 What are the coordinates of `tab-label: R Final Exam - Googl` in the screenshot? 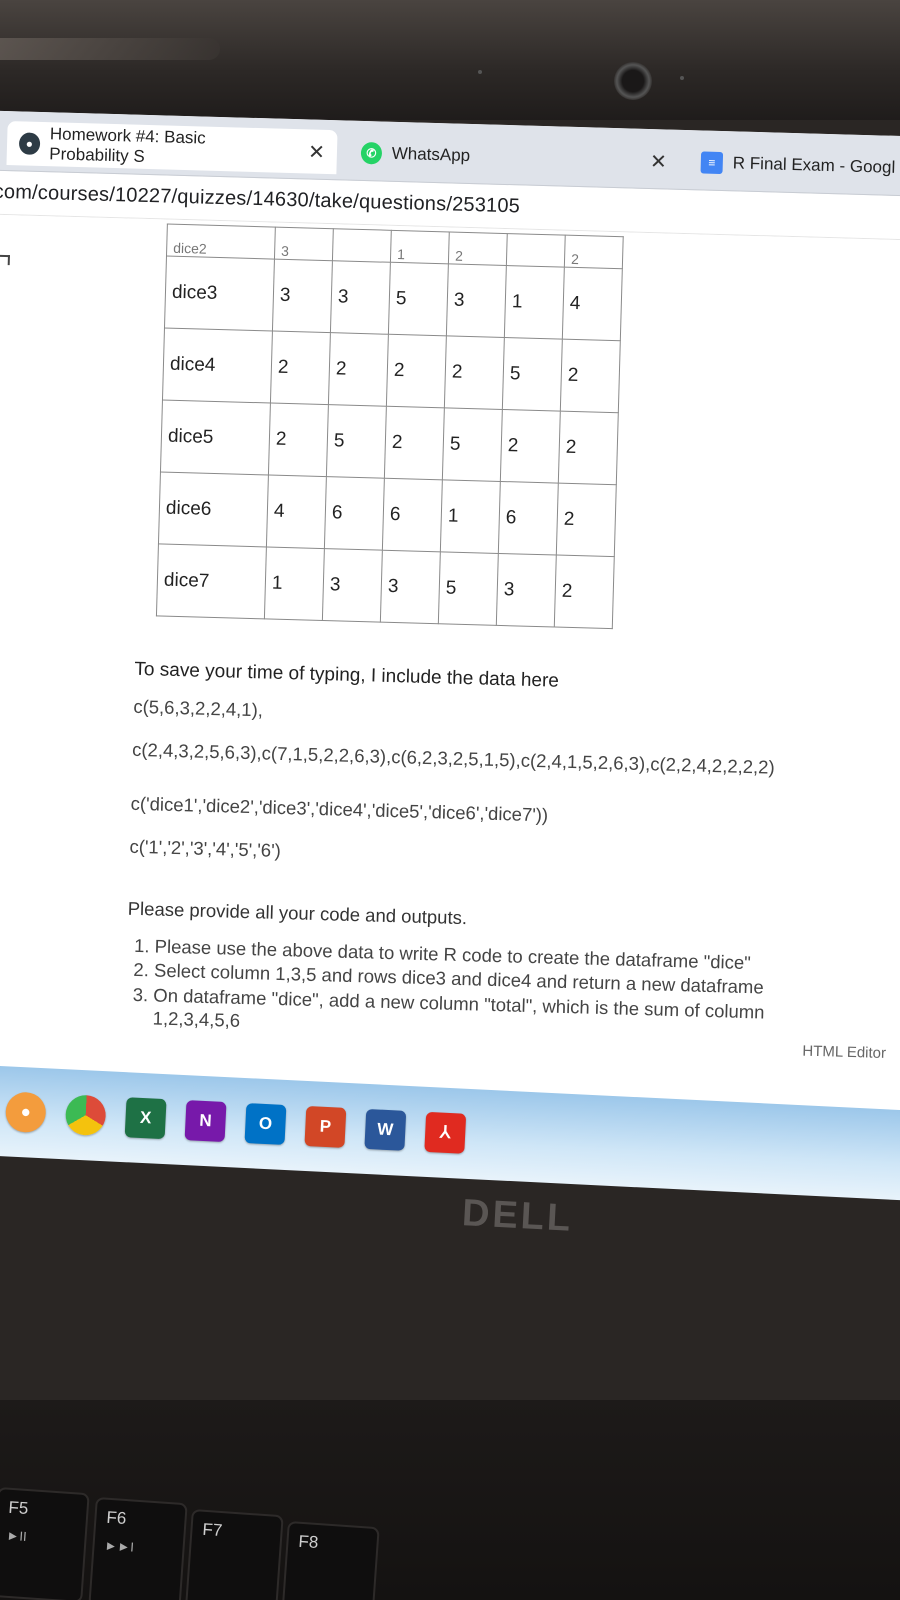 It's located at (814, 165).